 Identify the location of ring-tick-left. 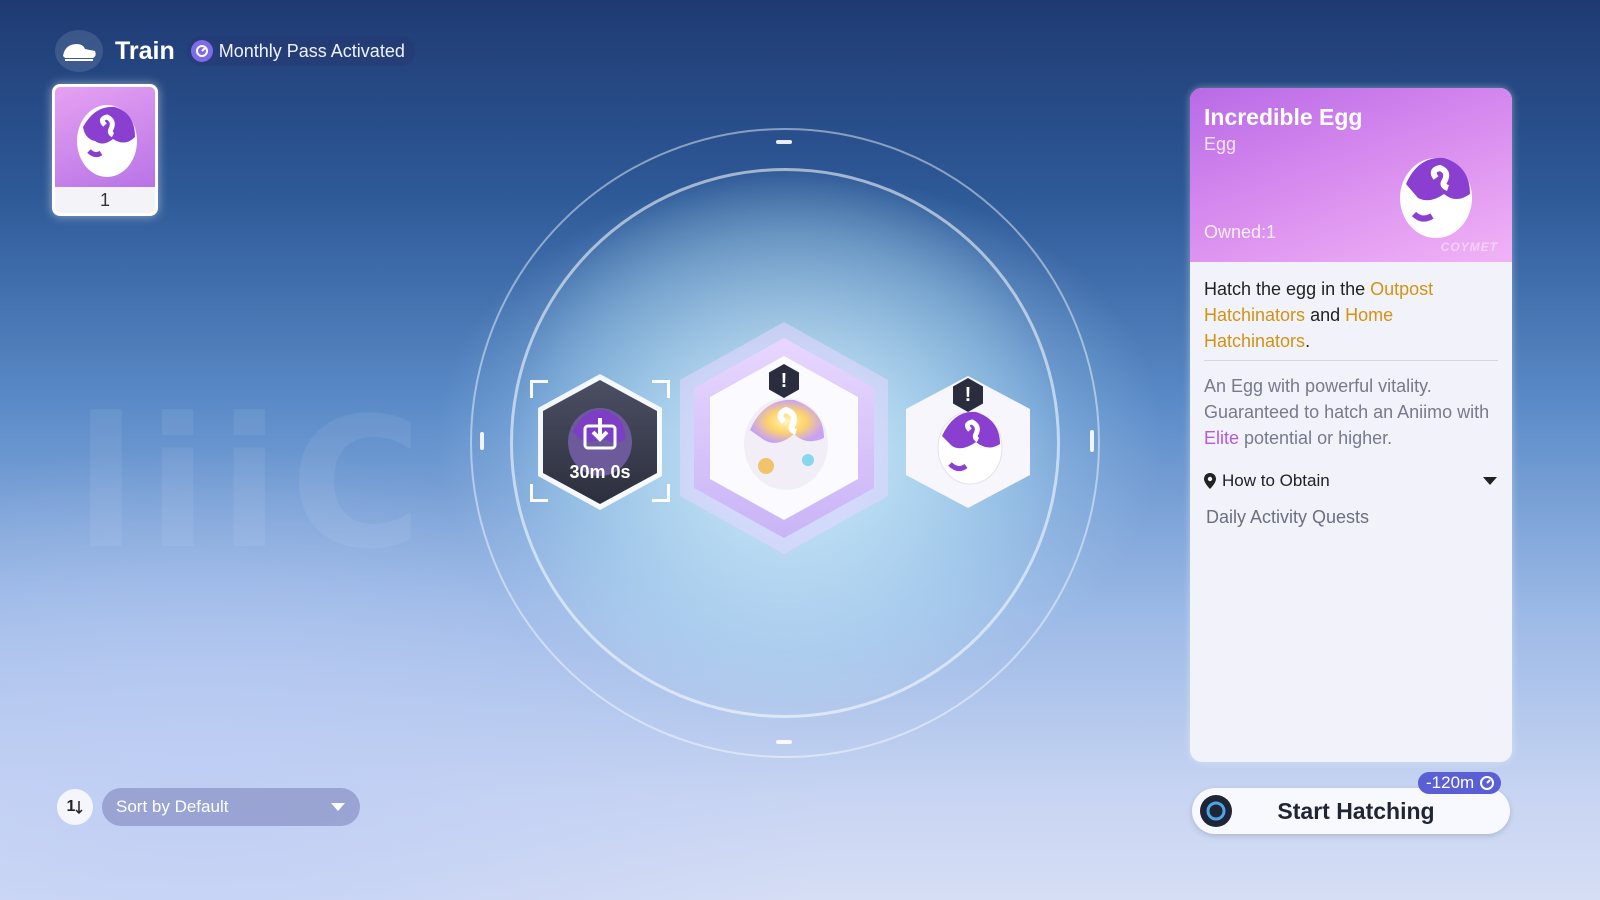
(482, 441).